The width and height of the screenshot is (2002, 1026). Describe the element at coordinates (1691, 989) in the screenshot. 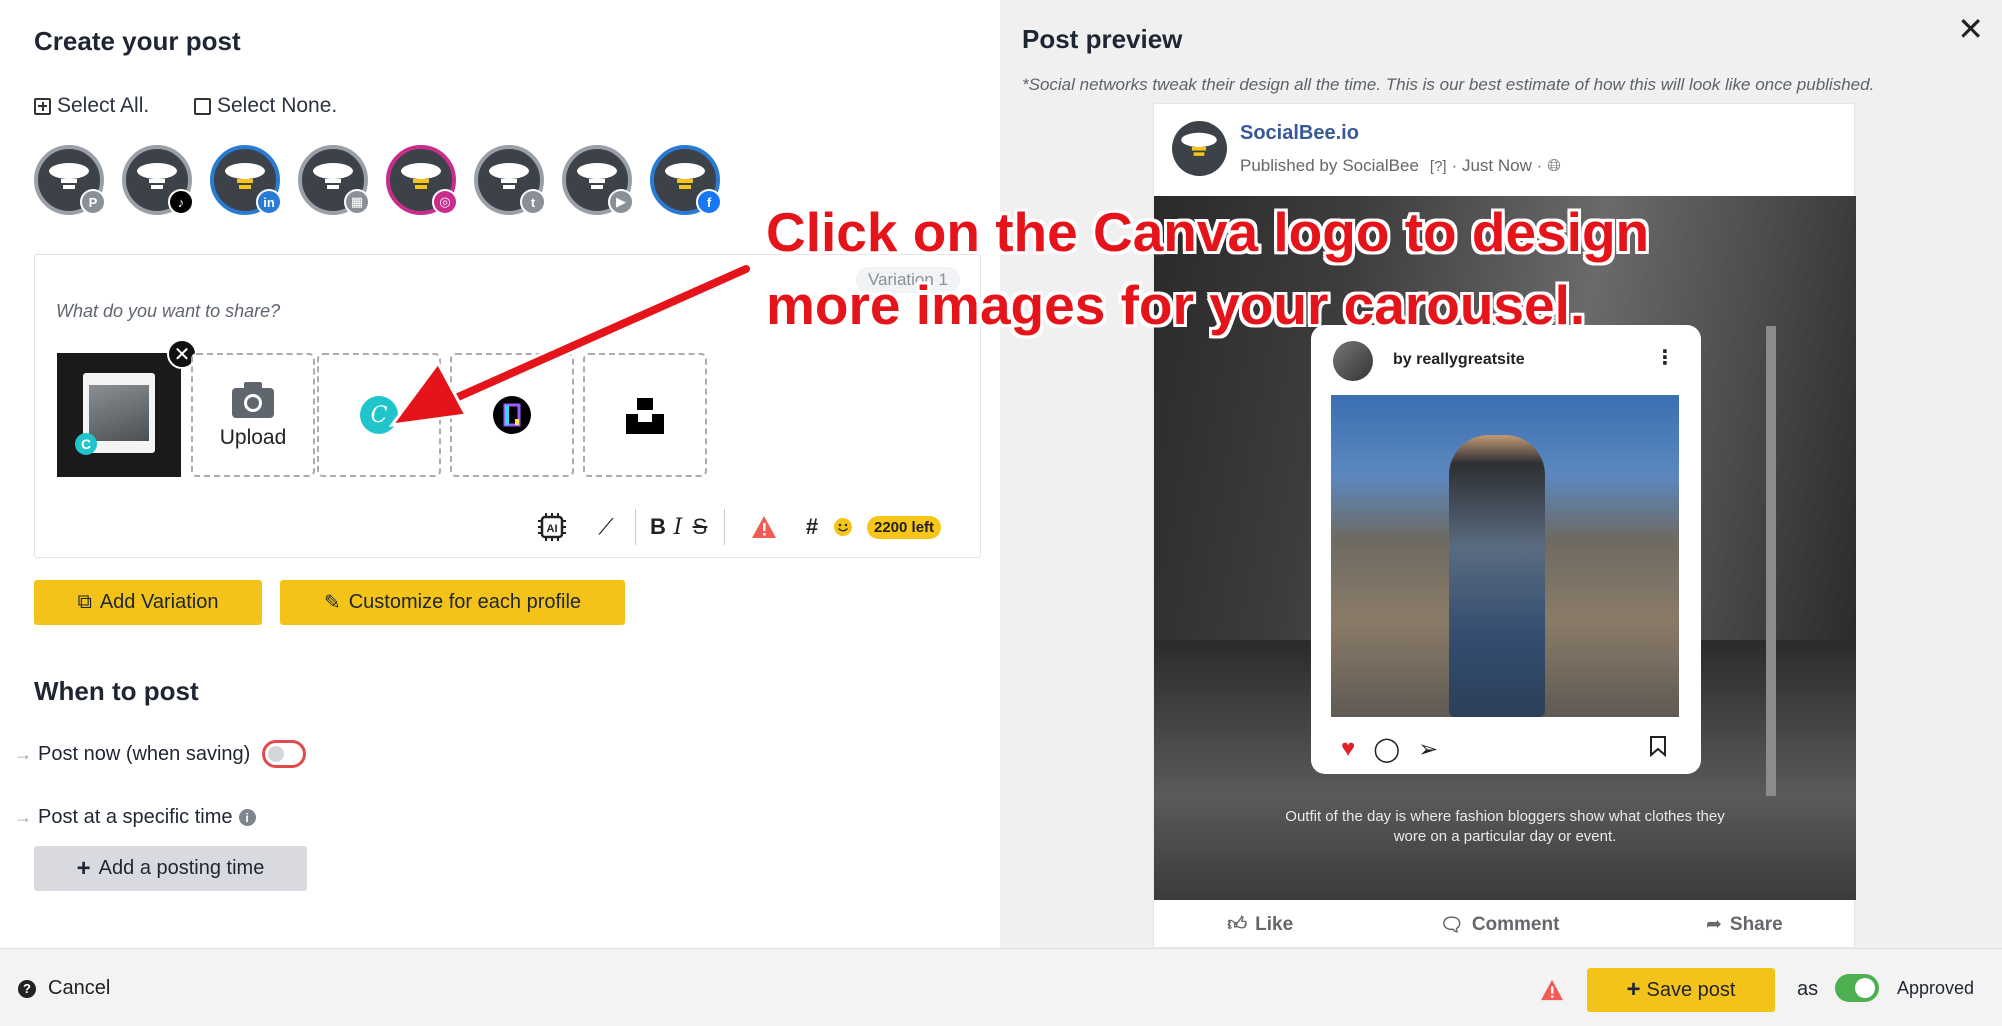

I see `save-post-label: Save post` at that location.